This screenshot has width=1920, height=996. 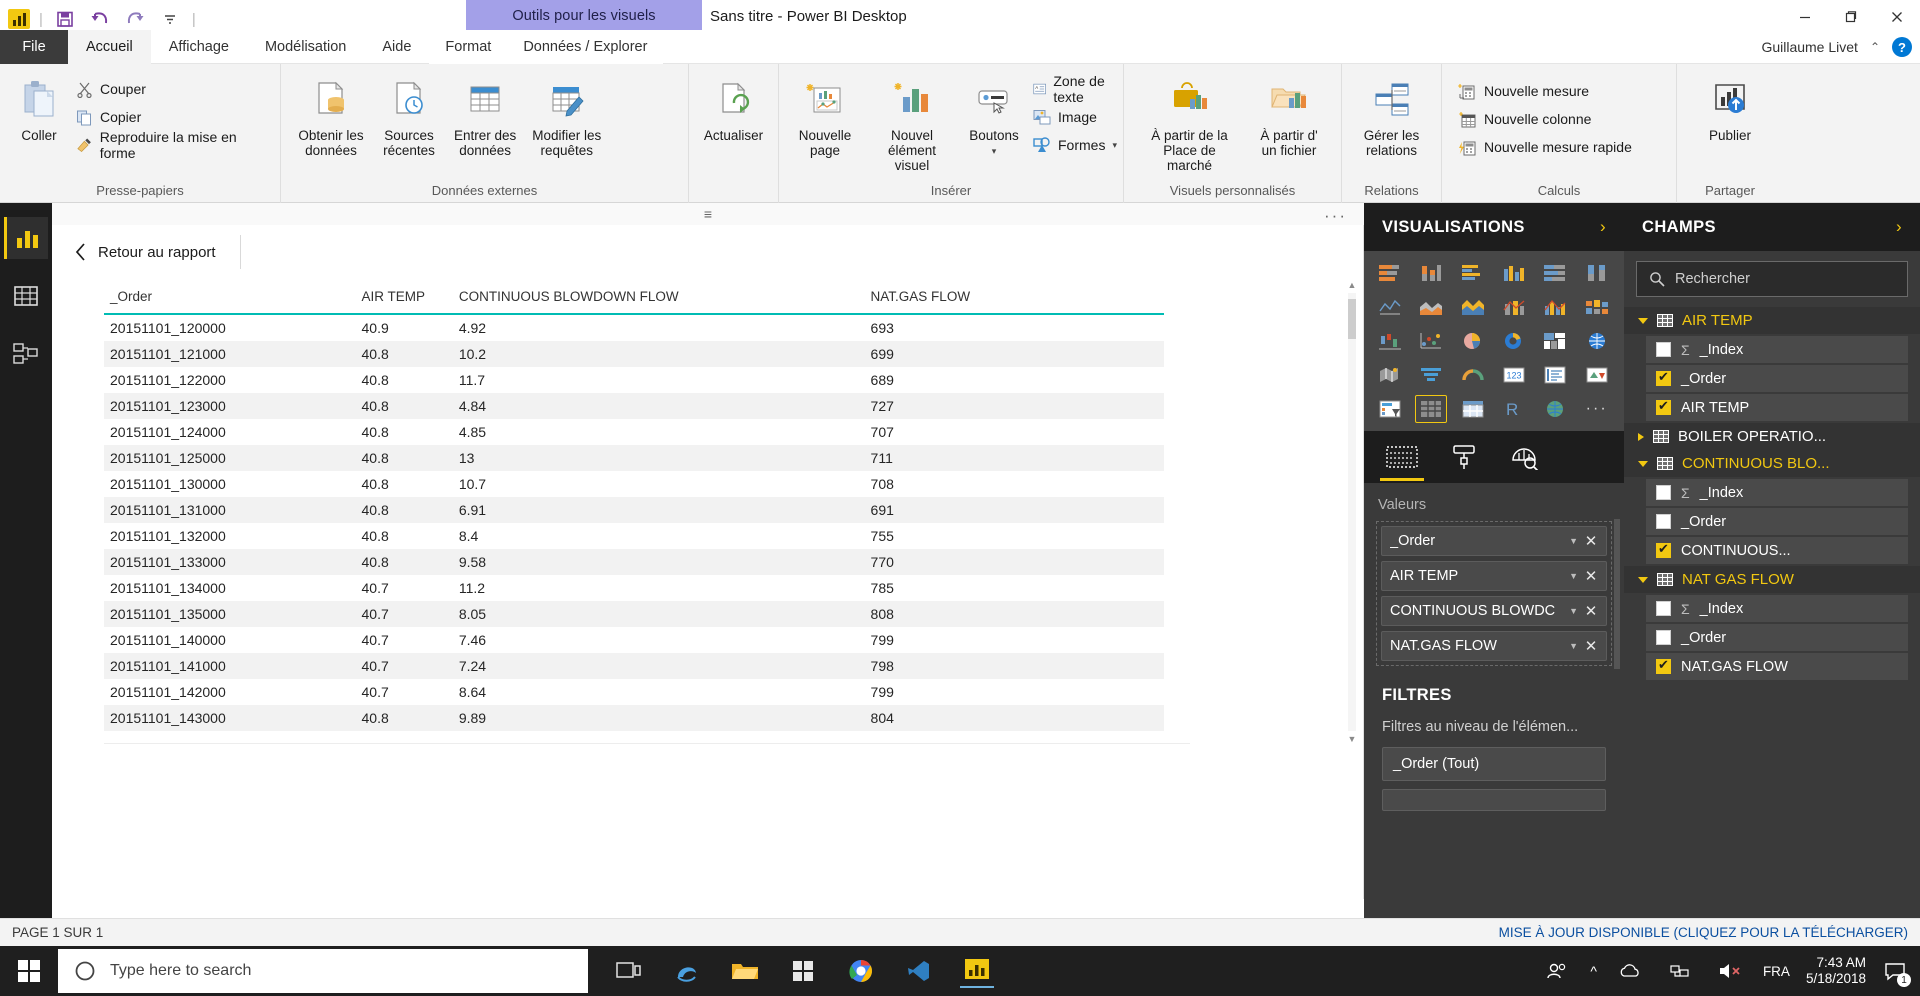 I want to click on 100-stacked-bar-chart-icon, so click(x=1555, y=273).